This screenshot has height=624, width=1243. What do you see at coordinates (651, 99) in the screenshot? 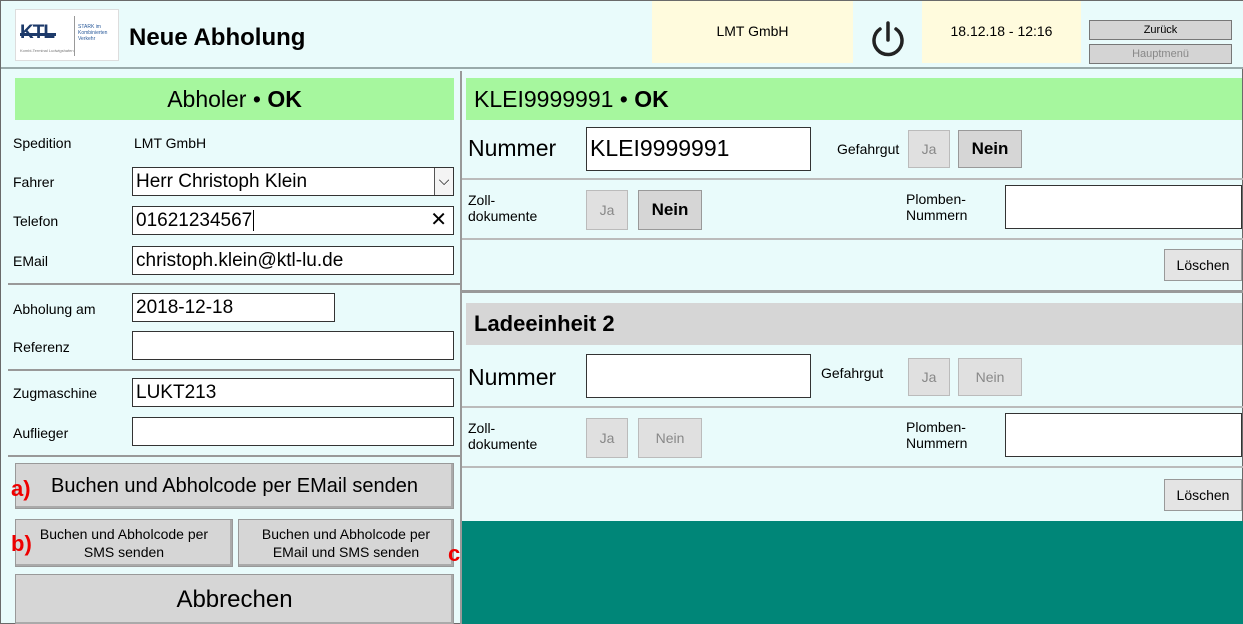
I see `unit1-status: OK` at bounding box center [651, 99].